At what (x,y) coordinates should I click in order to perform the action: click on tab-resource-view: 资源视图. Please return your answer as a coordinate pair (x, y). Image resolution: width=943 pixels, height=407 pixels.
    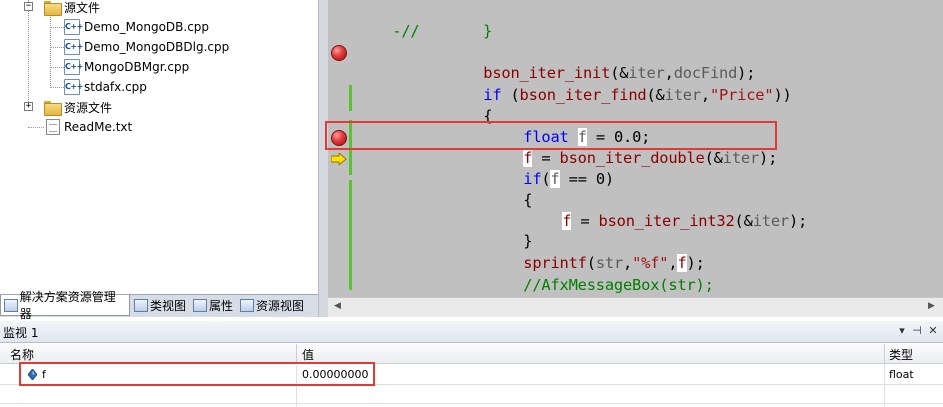
    Looking at the image, I should click on (273, 305).